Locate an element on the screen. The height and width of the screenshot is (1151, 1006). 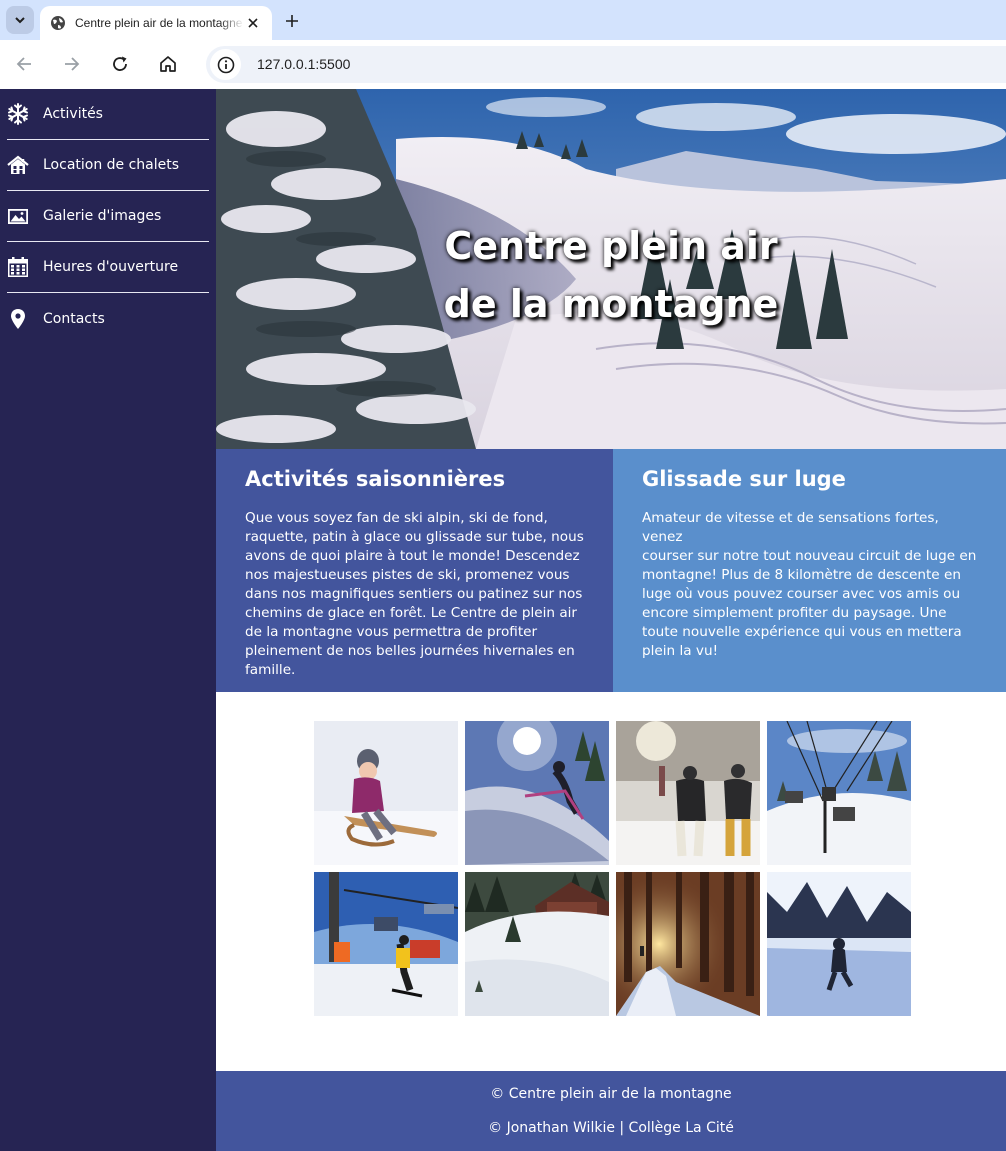
forward-button is located at coordinates (72, 64).